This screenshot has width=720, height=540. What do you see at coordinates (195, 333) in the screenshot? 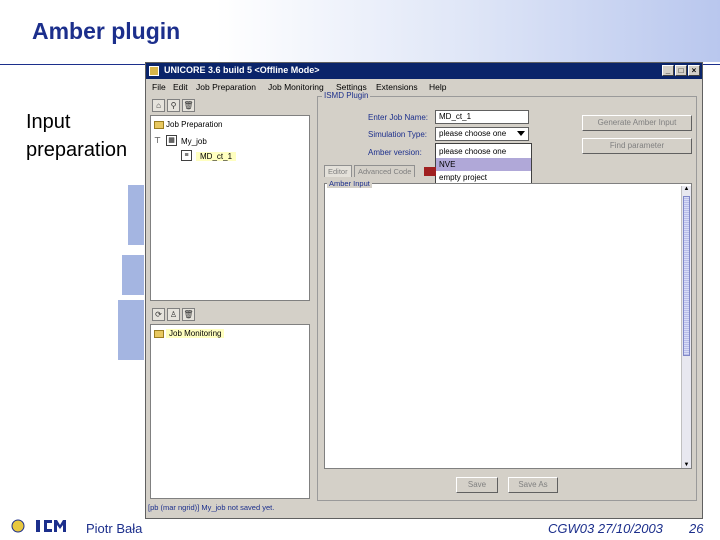
I see `tree-root-job-monitoring: Job Monitoring` at bounding box center [195, 333].